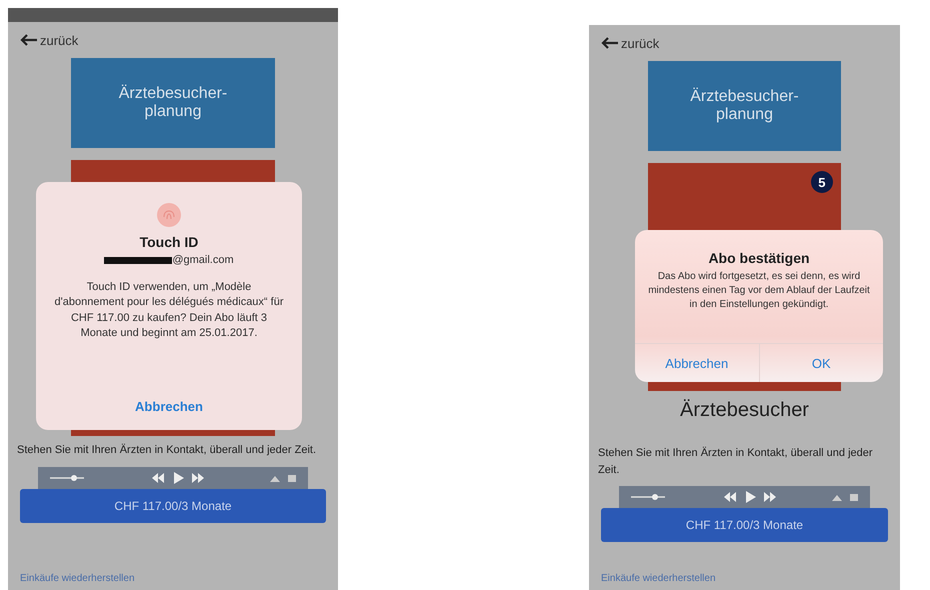 This screenshot has width=930, height=590. I want to click on dialog-message: Touch ID verwenden, um „Modèle d'abonnement pour les délégués médicaux“ für CHF 117.00 zu kaufen? Dein Abo läuft 3 Monate und beginnt am 25.01.2017., so click(169, 311).